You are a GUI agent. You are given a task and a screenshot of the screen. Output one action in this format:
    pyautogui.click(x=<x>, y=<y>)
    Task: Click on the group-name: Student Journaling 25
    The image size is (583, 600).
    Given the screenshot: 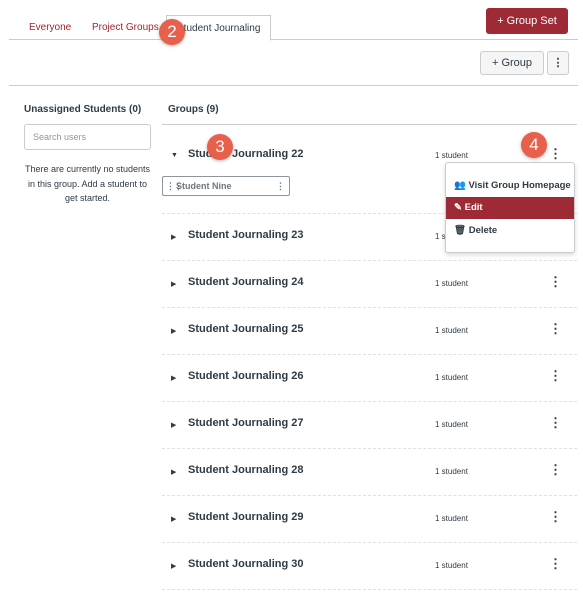 What is the action you would take?
    pyautogui.click(x=246, y=329)
    